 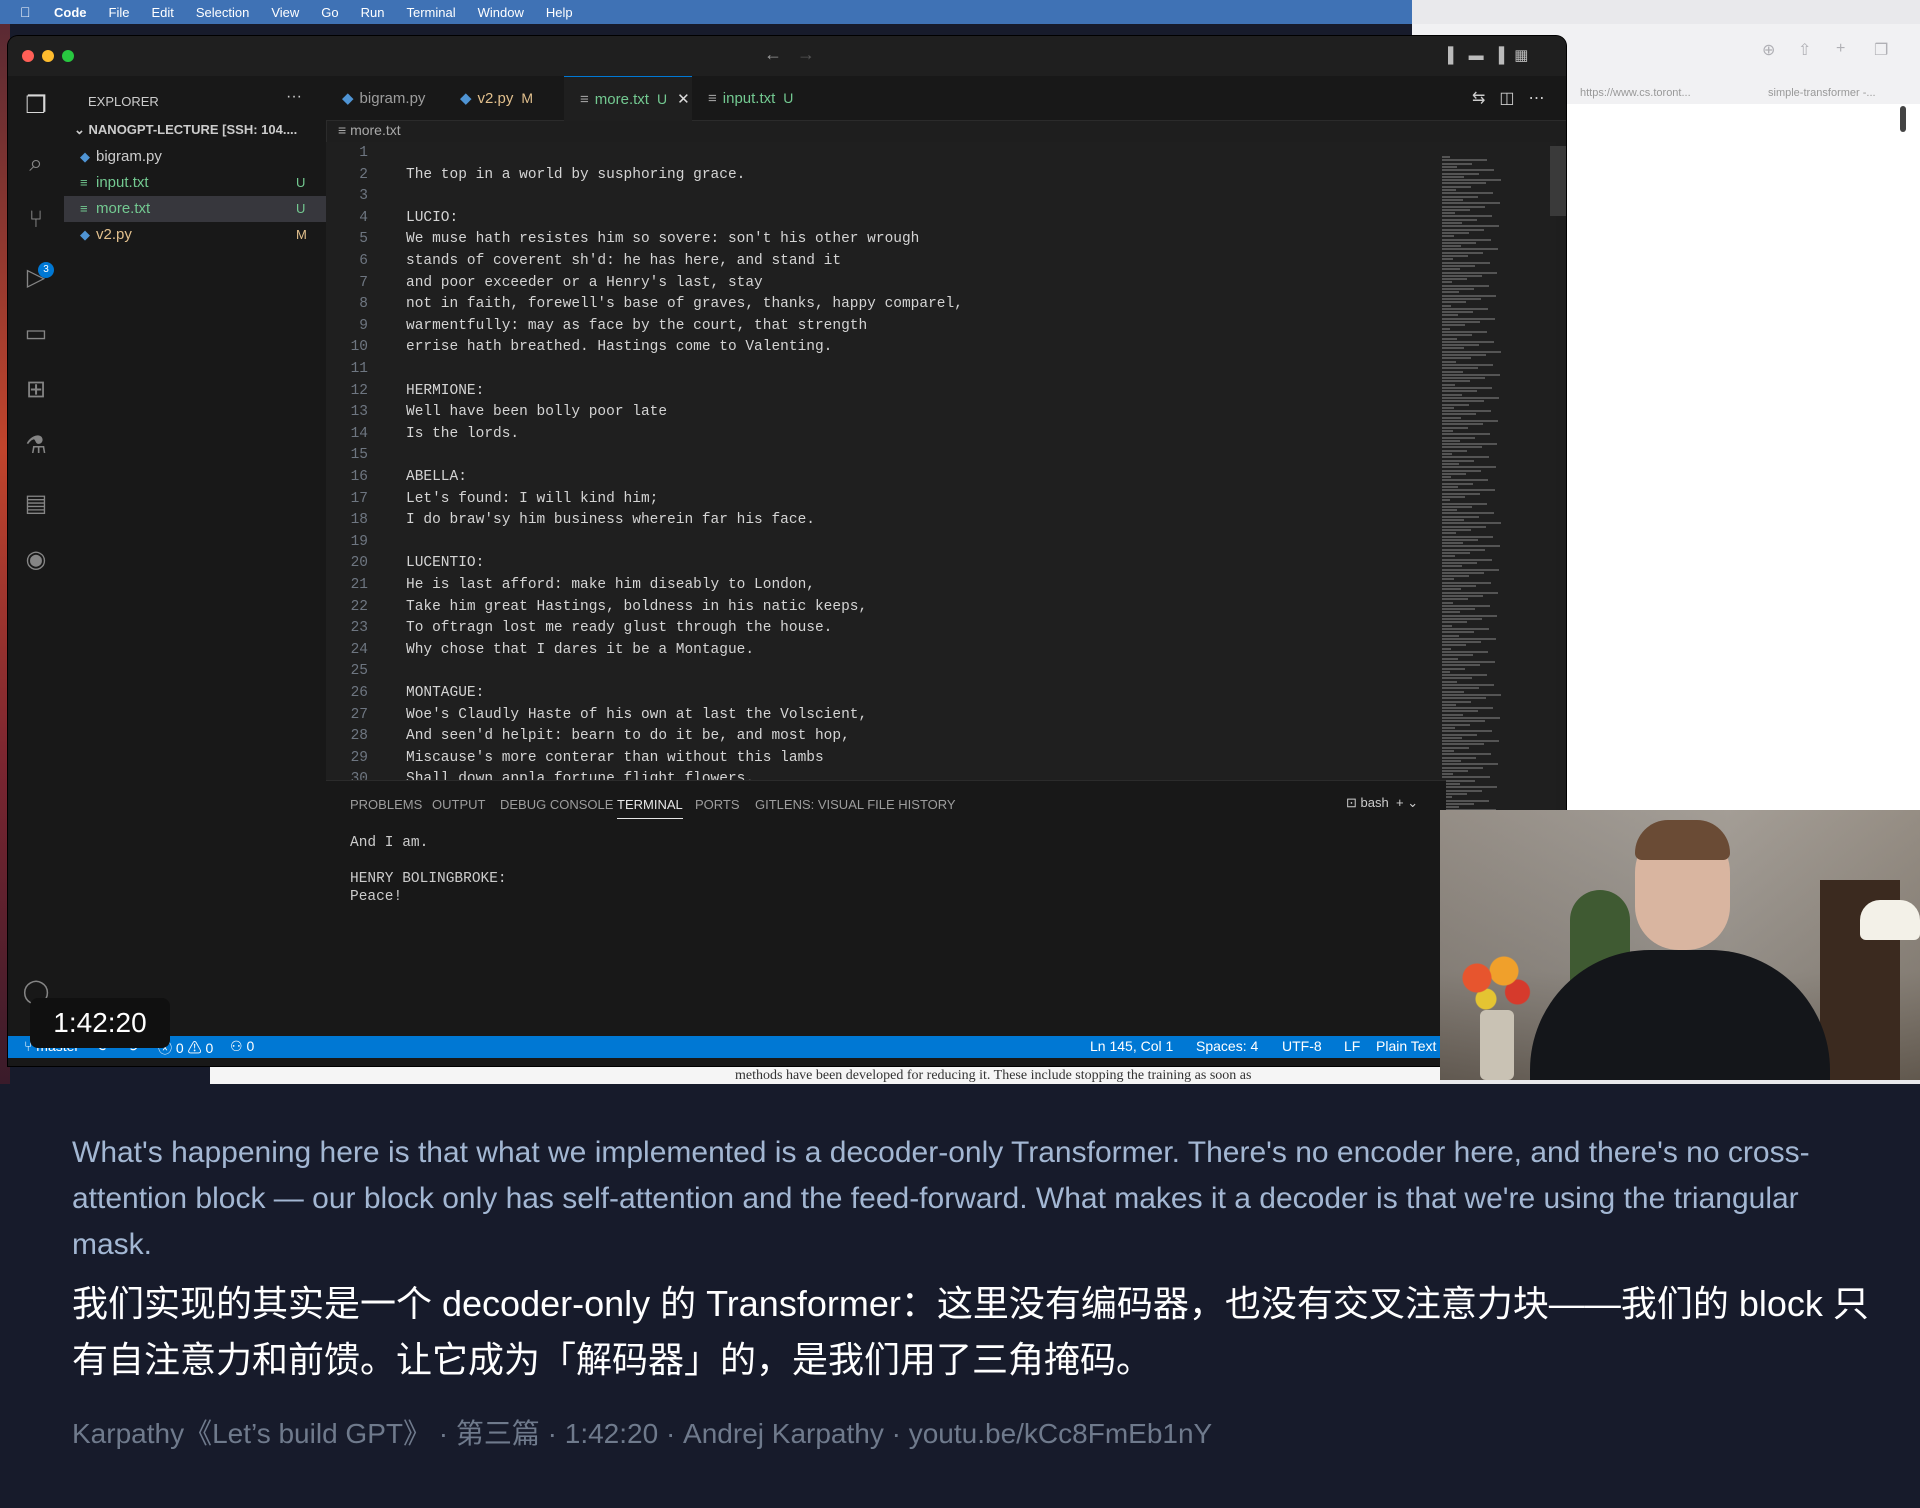 What do you see at coordinates (36, 164) in the screenshot?
I see `search-icon: ⌕` at bounding box center [36, 164].